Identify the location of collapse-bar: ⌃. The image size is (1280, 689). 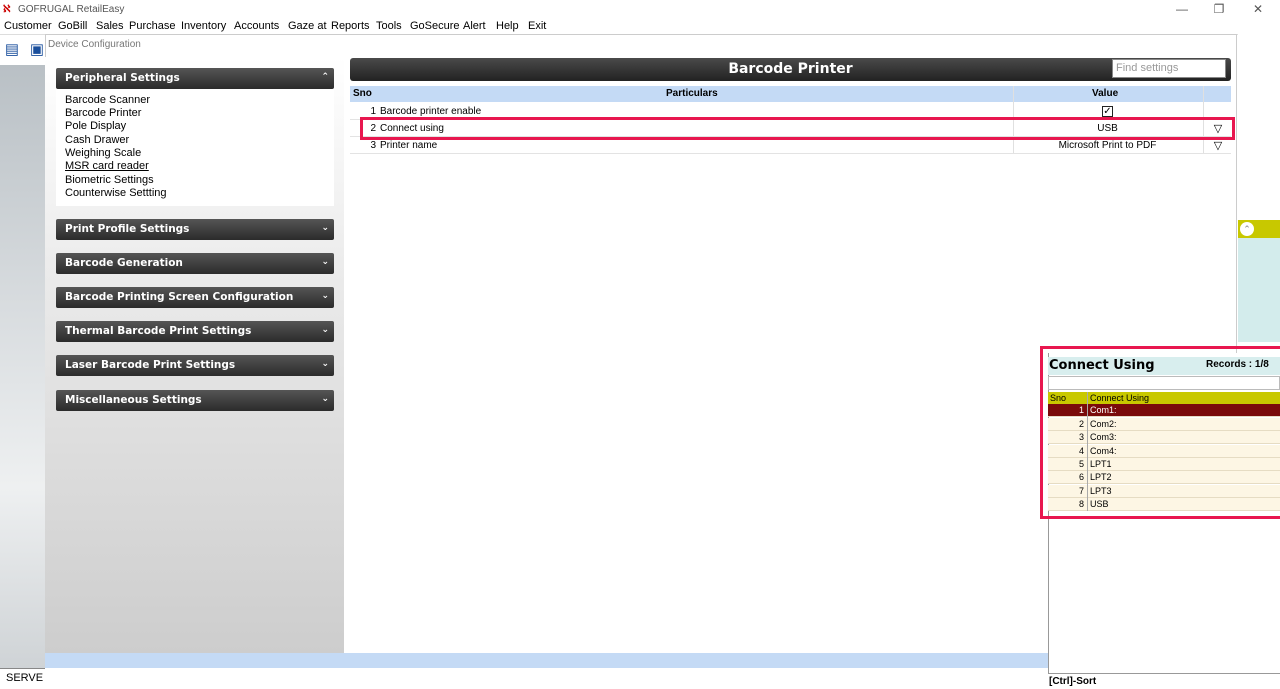
(1259, 229).